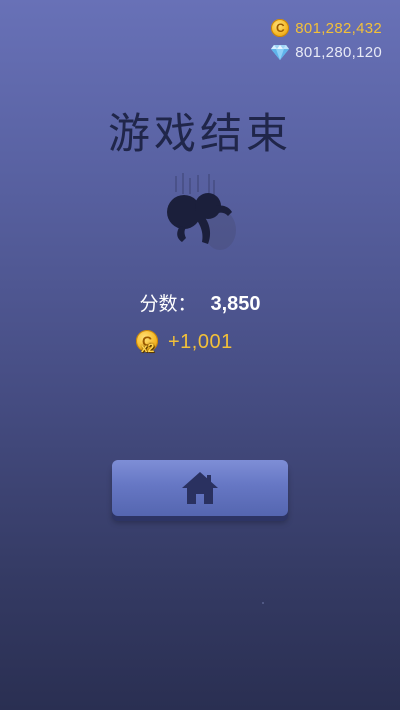  I want to click on multiplier-badge: x2, so click(148, 348).